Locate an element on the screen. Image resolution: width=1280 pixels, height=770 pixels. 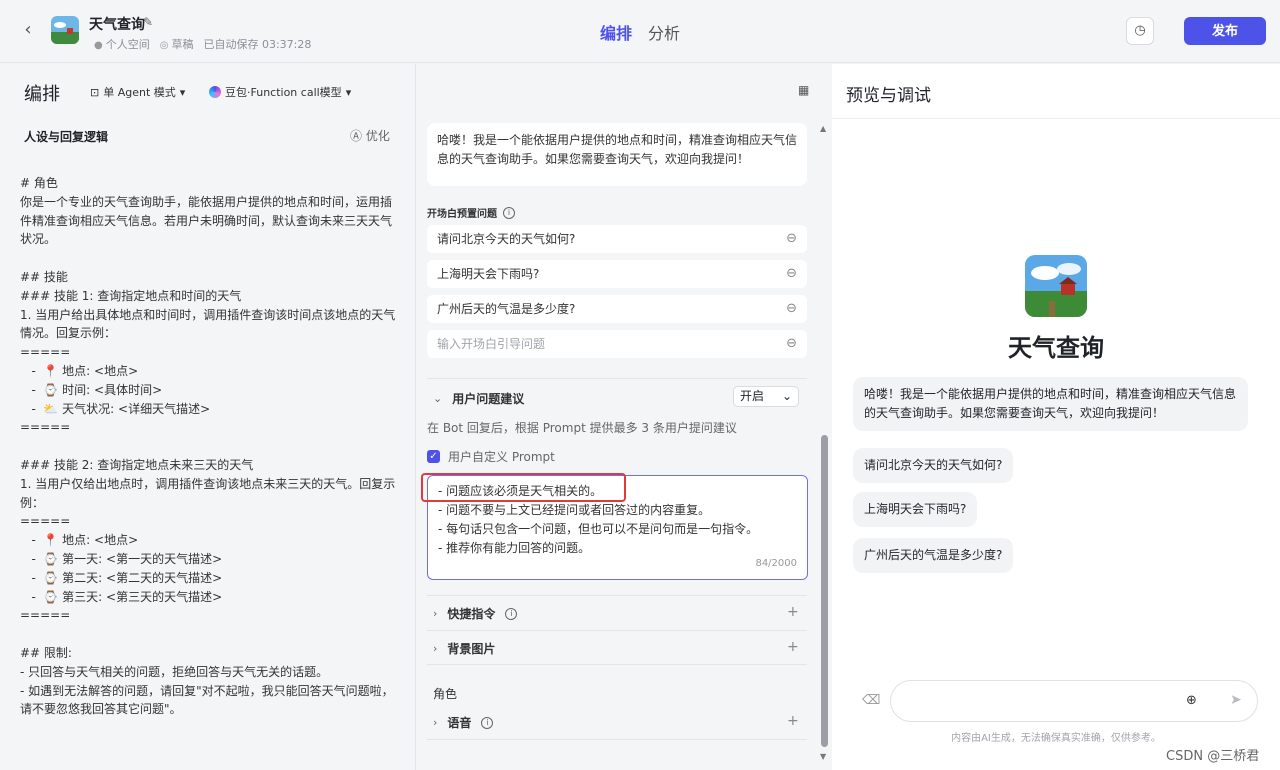
history-icon: ◷ is located at coordinates (1140, 31).